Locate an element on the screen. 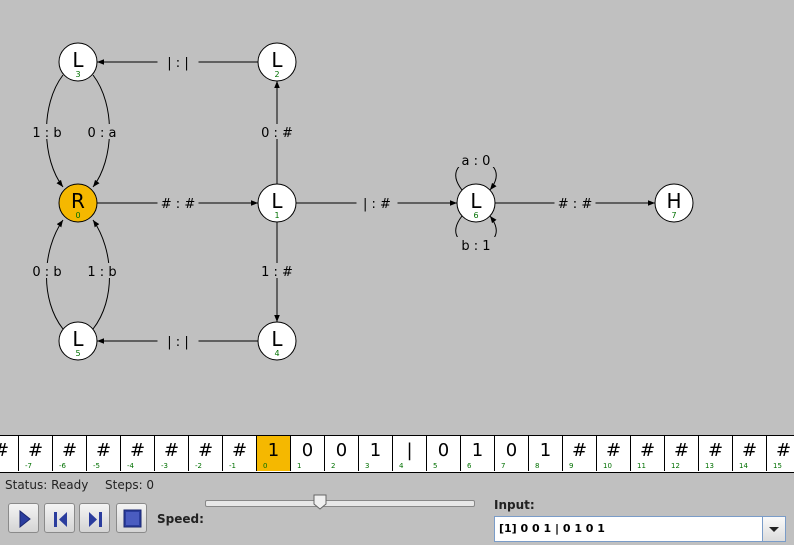 This screenshot has height=545, width=794. tape-cell: #10 is located at coordinates (614, 453).